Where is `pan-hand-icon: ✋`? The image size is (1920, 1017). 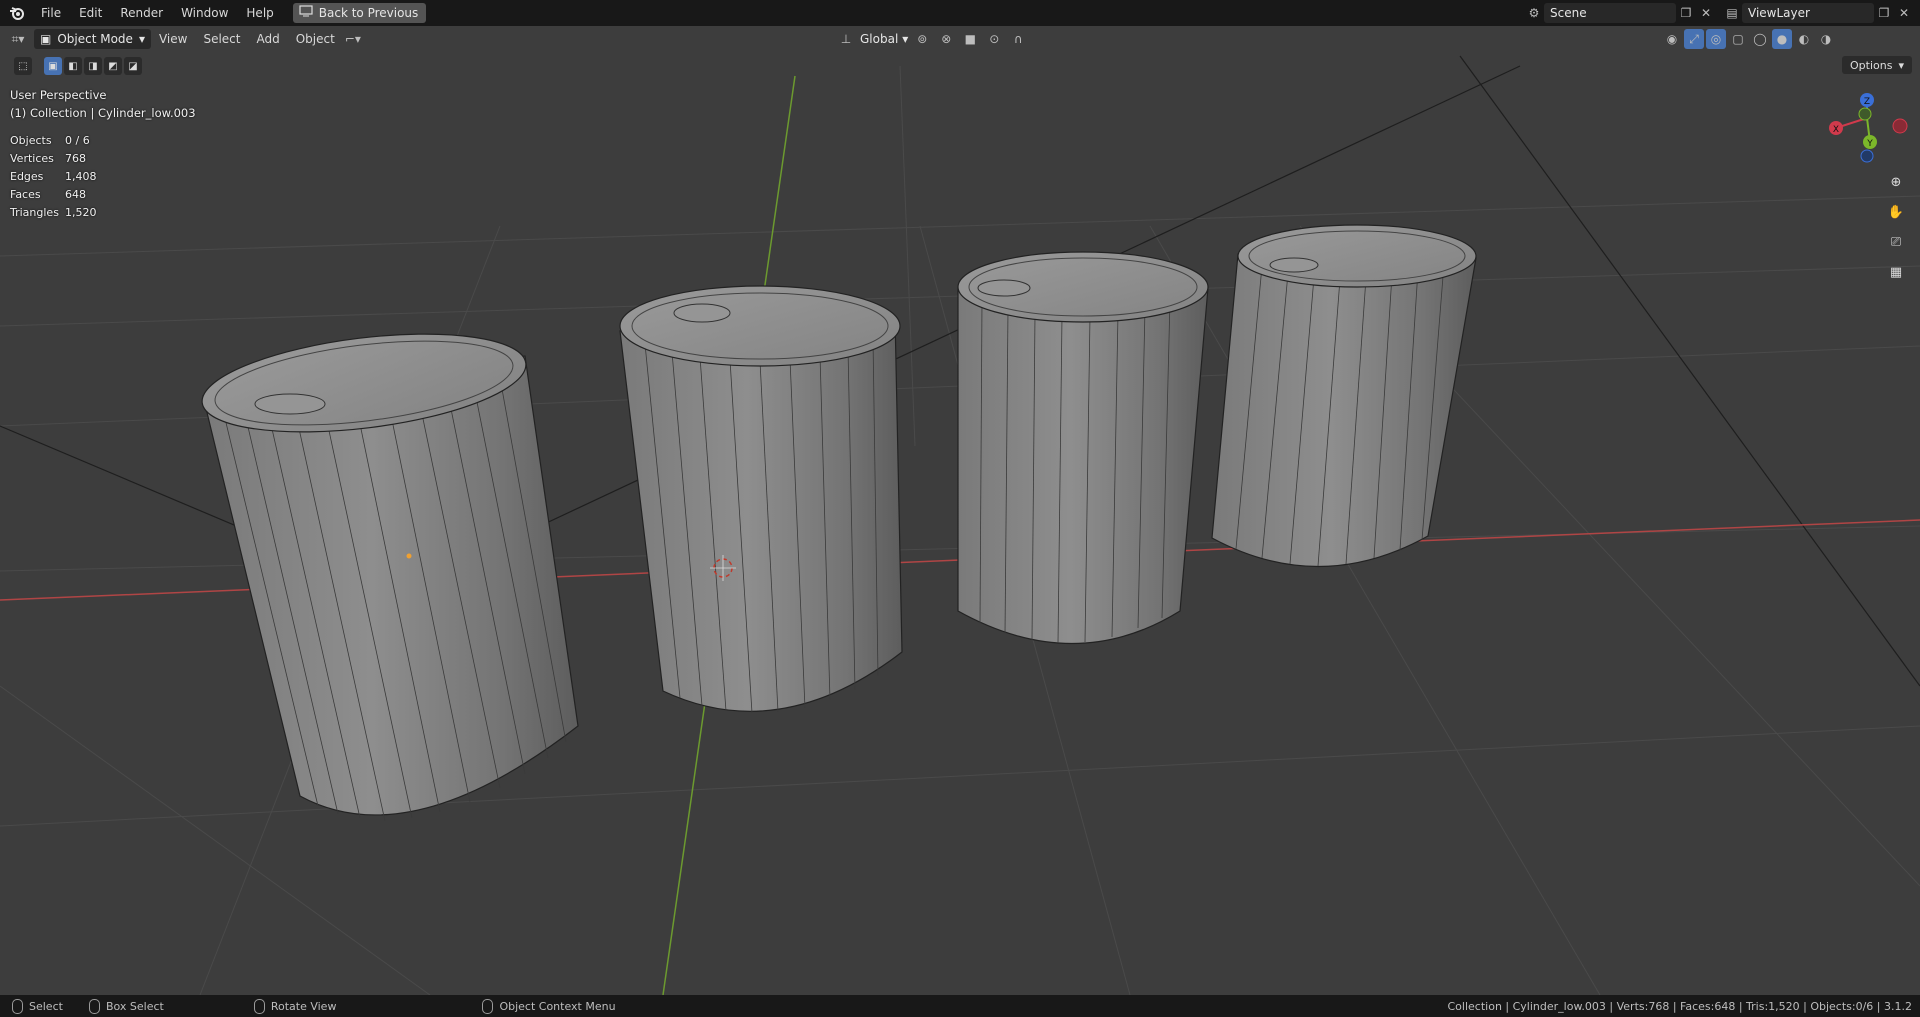
pan-hand-icon: ✋ is located at coordinates (1896, 212).